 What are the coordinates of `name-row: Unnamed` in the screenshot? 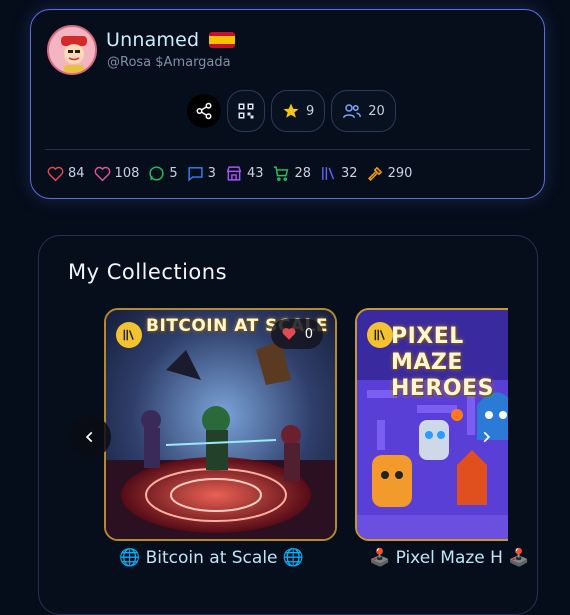 It's located at (171, 40).